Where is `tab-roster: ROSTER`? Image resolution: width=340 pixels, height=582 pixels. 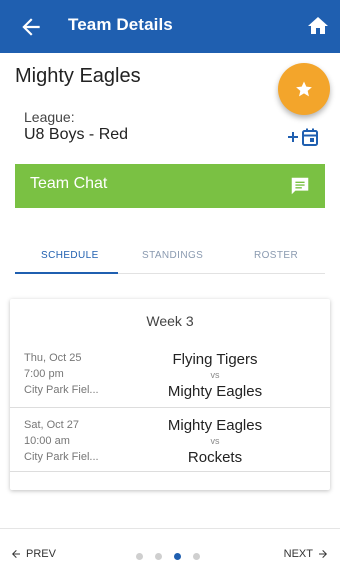
tab-roster: ROSTER is located at coordinates (276, 255).